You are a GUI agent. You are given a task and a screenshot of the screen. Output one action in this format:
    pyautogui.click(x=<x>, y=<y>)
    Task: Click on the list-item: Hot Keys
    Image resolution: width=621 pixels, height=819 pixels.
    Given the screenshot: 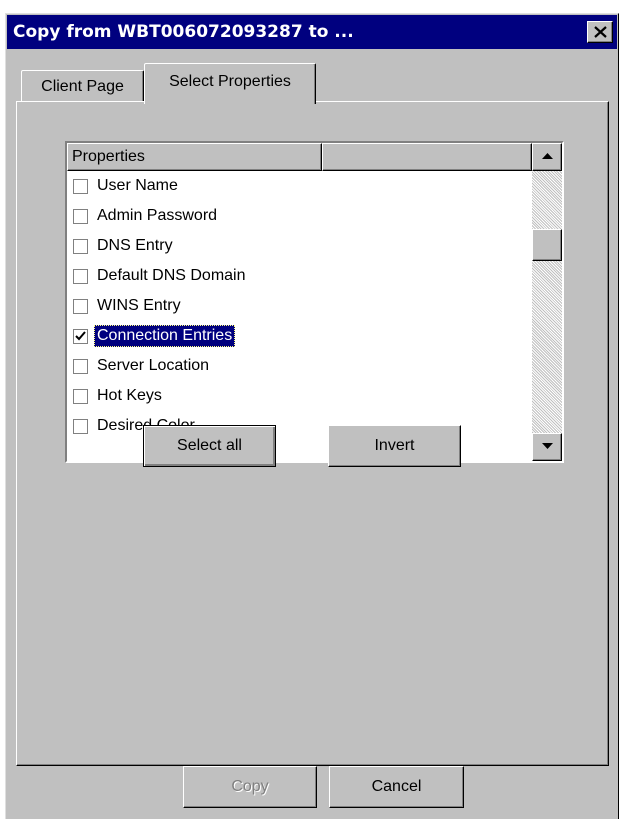 What is the action you would take?
    pyautogui.click(x=299, y=396)
    